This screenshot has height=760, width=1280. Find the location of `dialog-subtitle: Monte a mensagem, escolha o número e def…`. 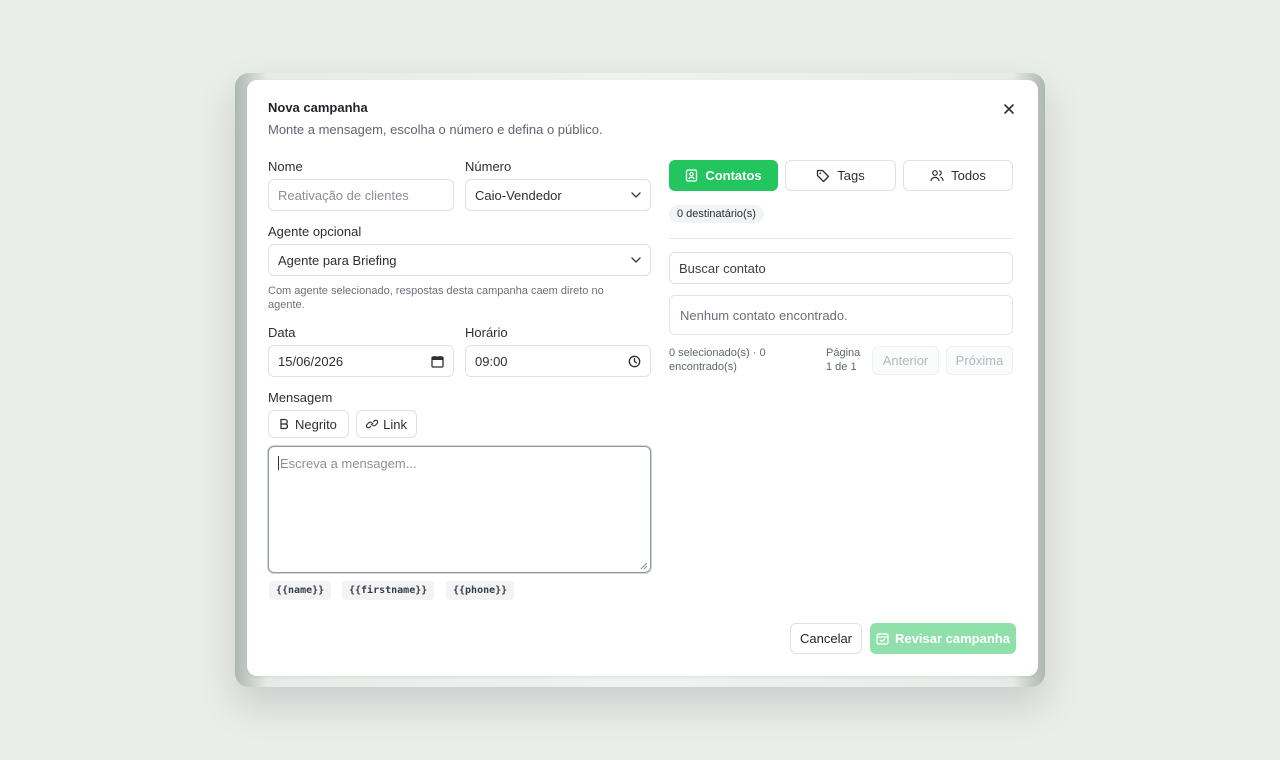

dialog-subtitle: Monte a mensagem, escolha o número e def… is located at coordinates (435, 129).